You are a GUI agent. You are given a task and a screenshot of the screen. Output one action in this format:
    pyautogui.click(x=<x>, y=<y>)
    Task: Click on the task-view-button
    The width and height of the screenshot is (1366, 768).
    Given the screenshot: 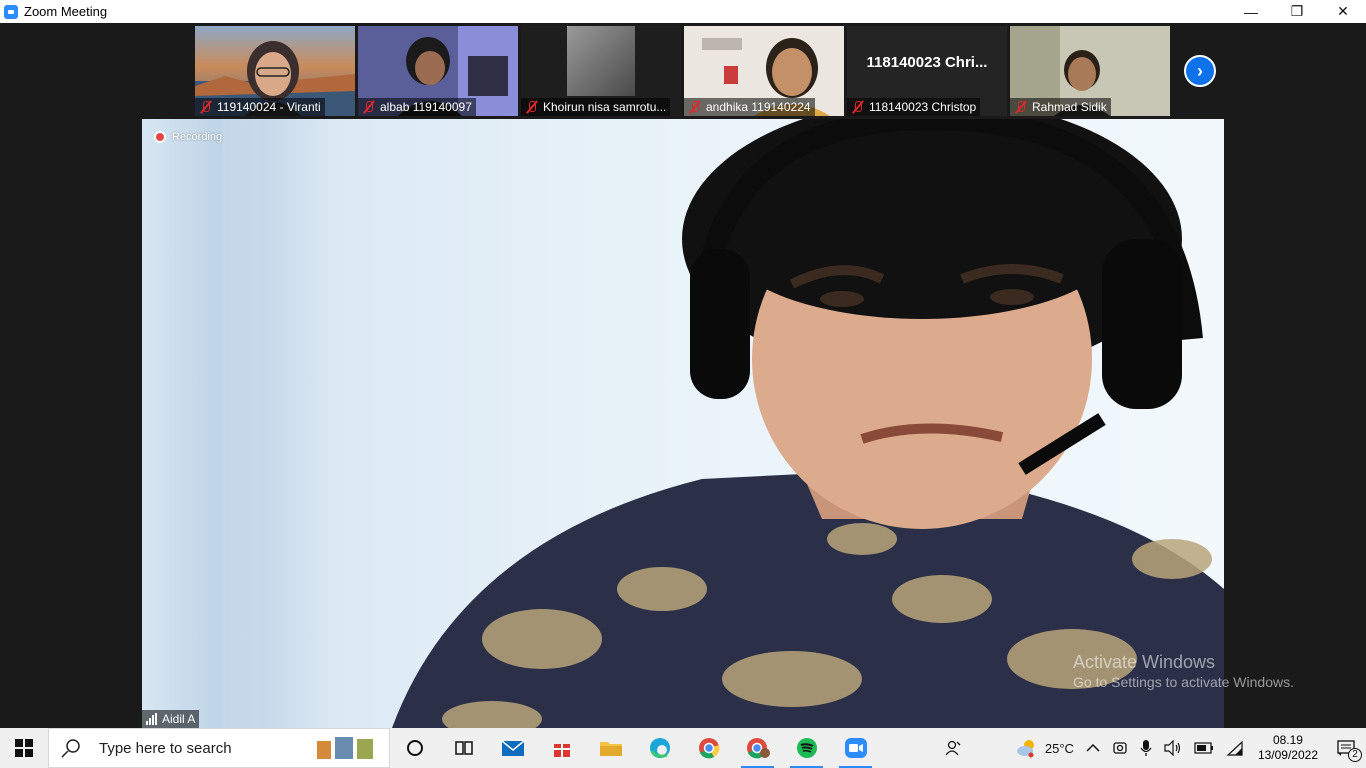 What is the action you would take?
    pyautogui.click(x=414, y=748)
    